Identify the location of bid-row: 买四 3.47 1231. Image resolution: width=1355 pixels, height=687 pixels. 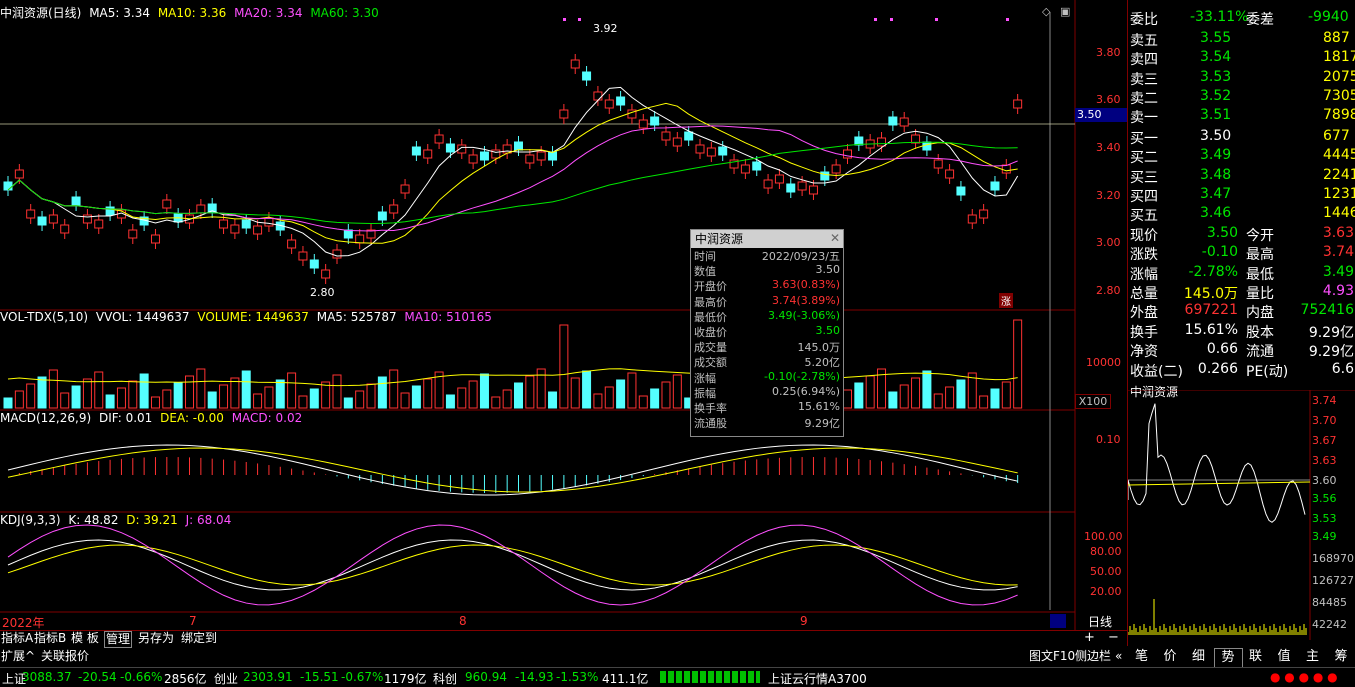
(1241, 195).